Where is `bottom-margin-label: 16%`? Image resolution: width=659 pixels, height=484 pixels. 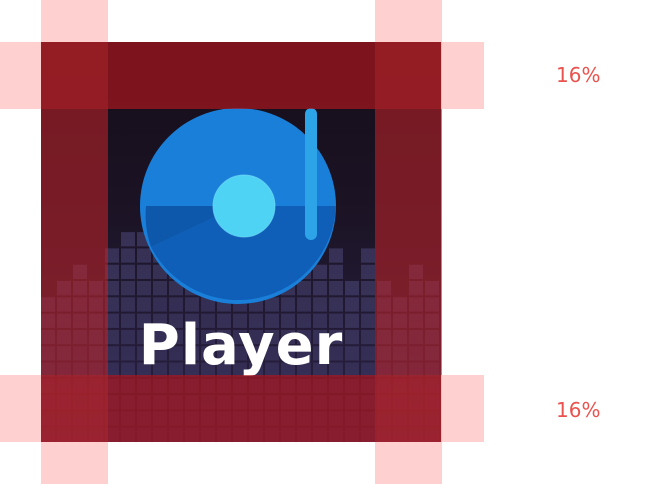
bottom-margin-label: 16% is located at coordinates (578, 410).